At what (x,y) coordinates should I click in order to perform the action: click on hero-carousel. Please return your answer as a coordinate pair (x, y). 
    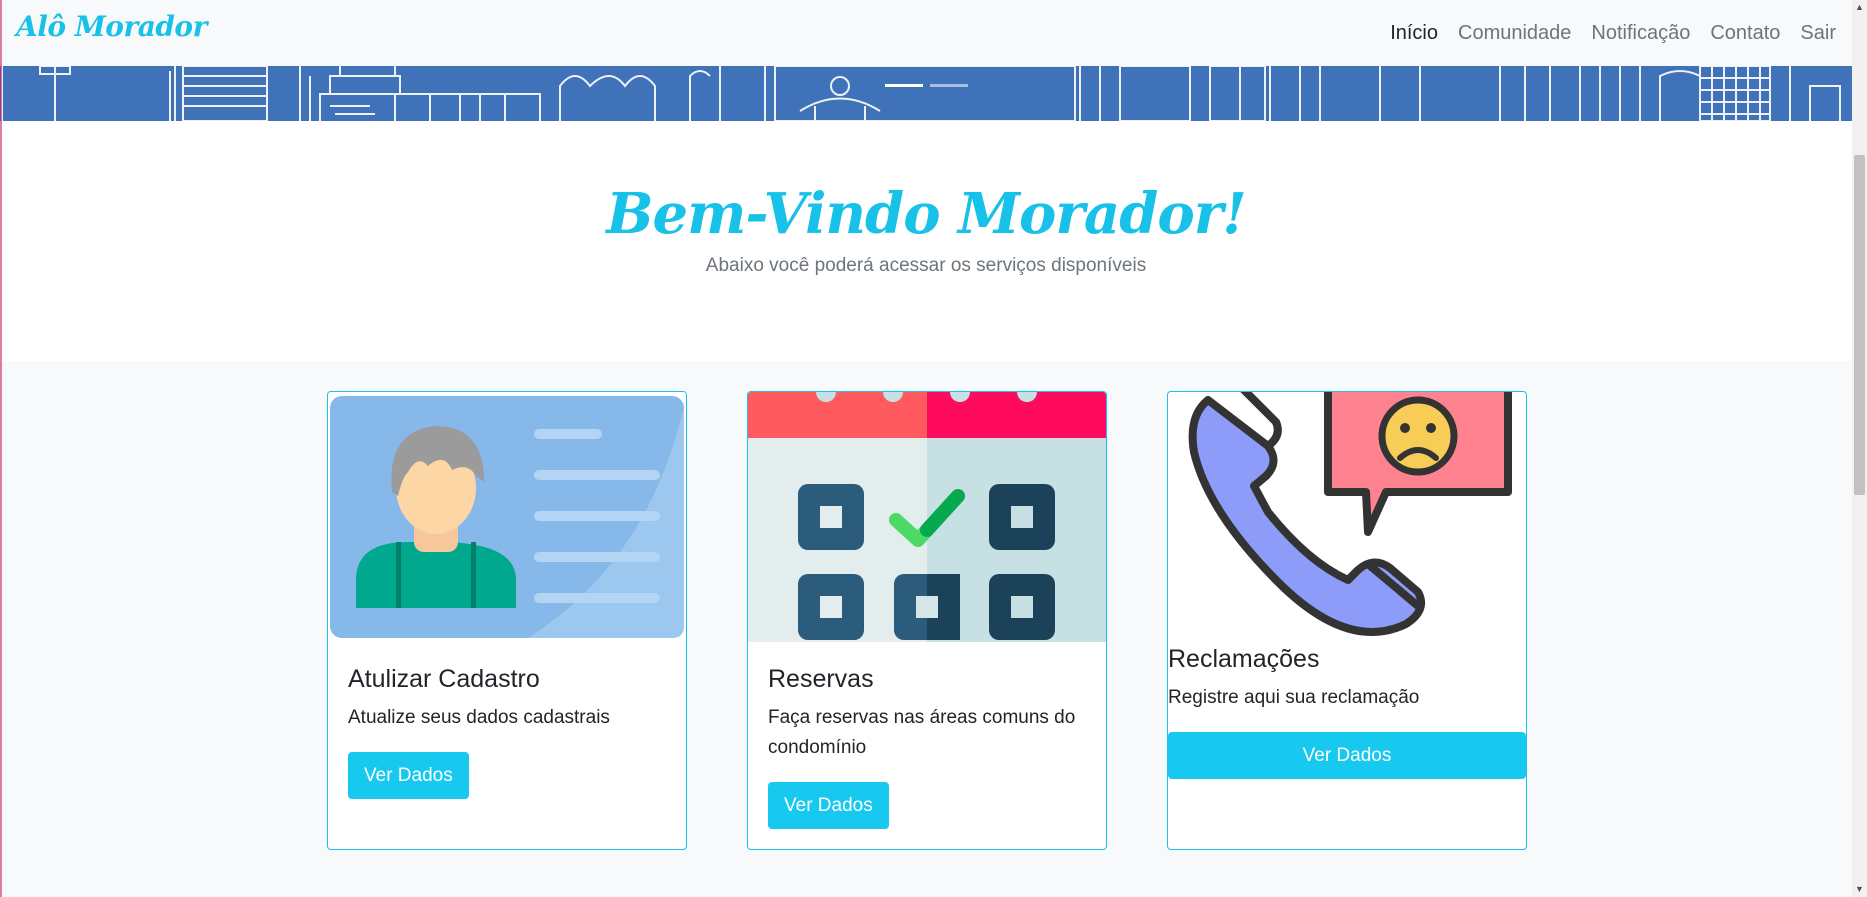
    Looking at the image, I should click on (926, 93).